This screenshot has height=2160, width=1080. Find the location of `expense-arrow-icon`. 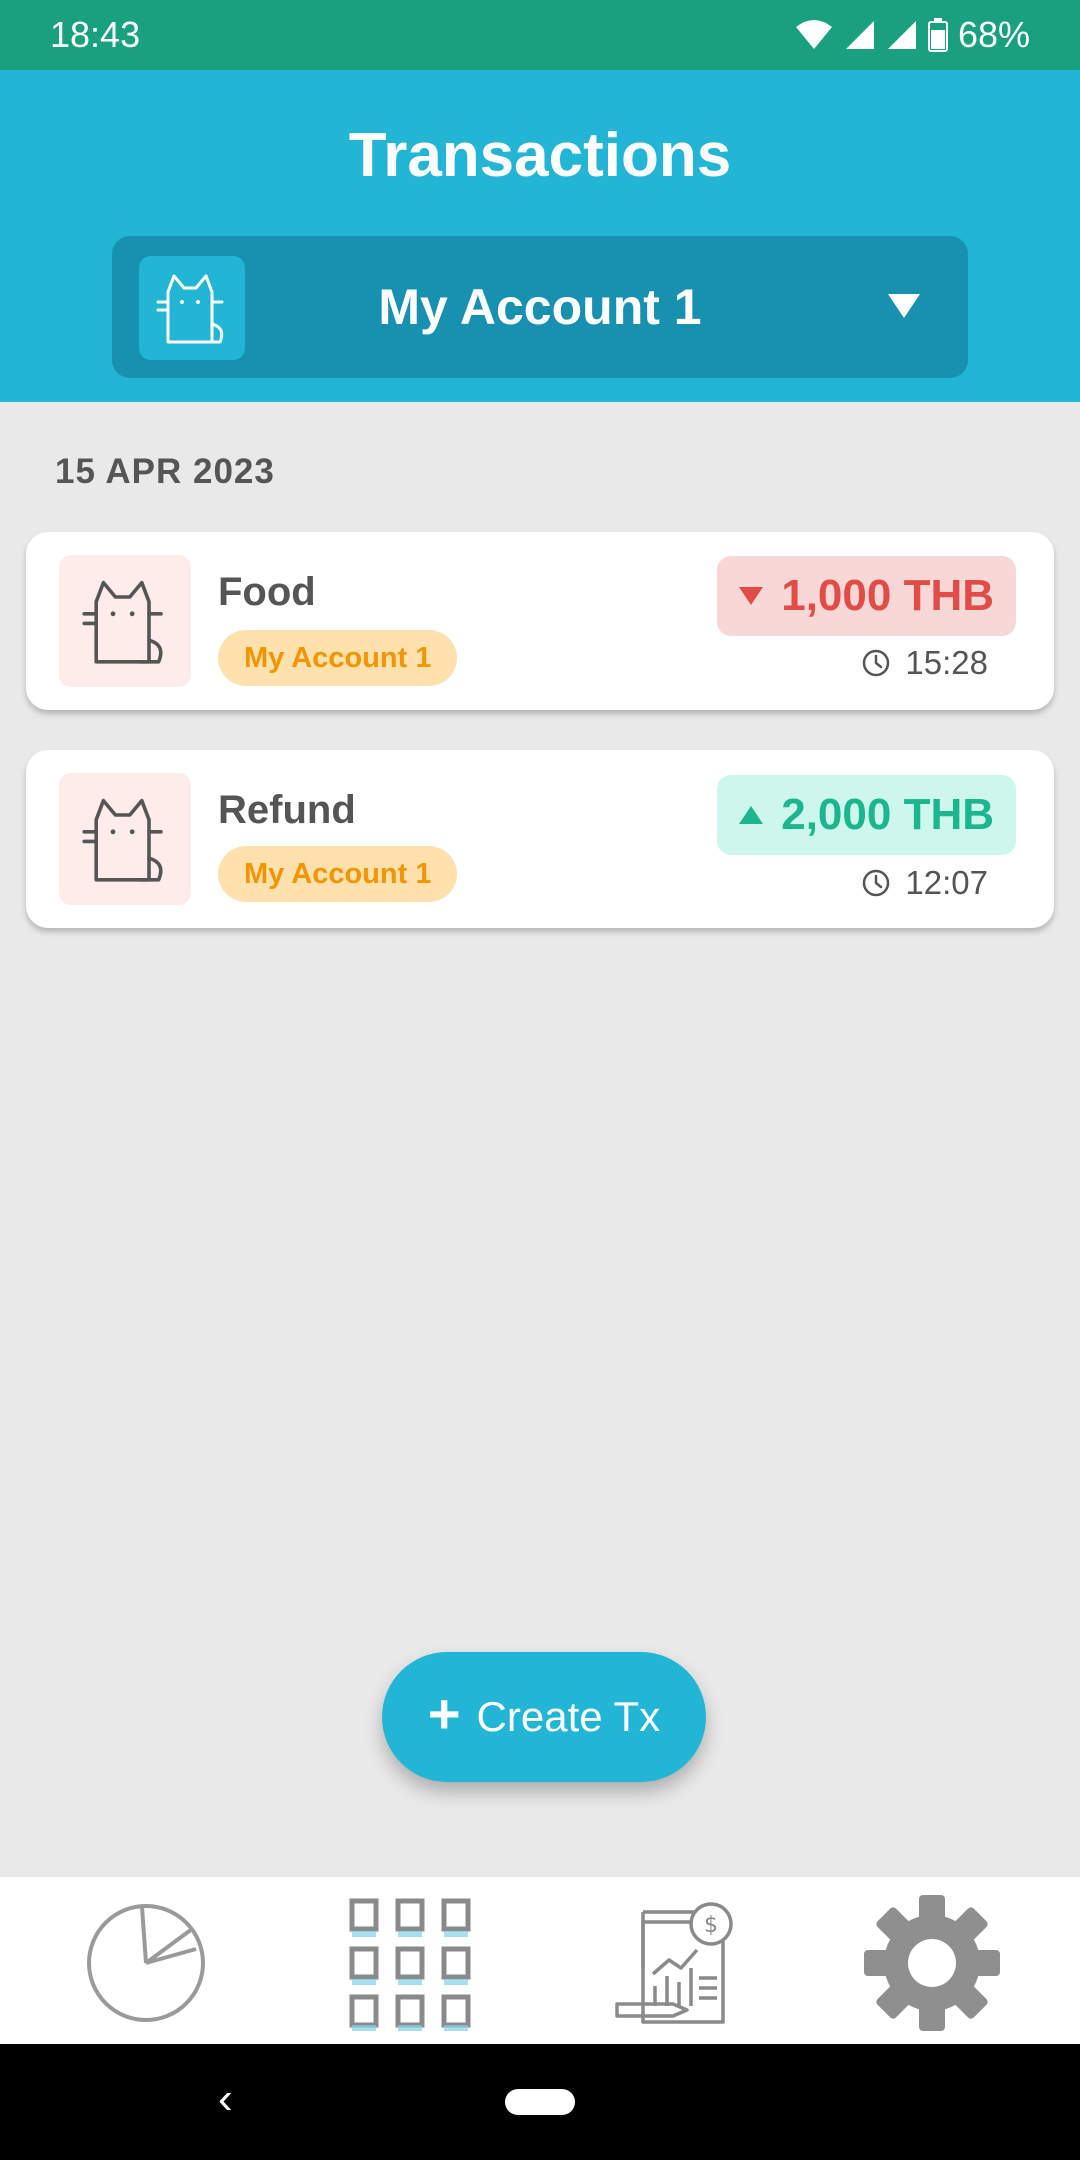

expense-arrow-icon is located at coordinates (751, 596).